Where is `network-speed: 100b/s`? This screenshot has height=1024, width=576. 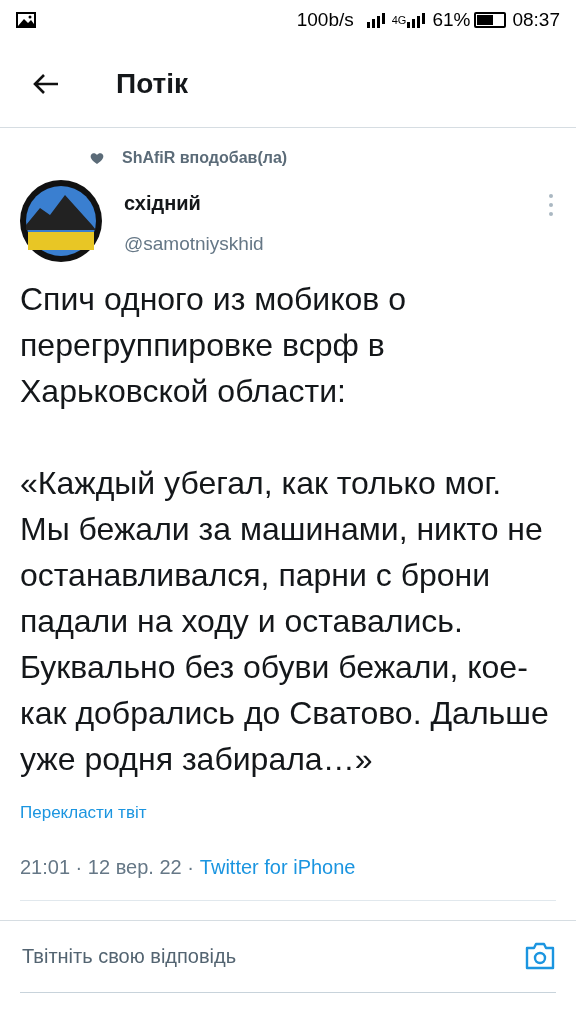
network-speed: 100b/s is located at coordinates (325, 19).